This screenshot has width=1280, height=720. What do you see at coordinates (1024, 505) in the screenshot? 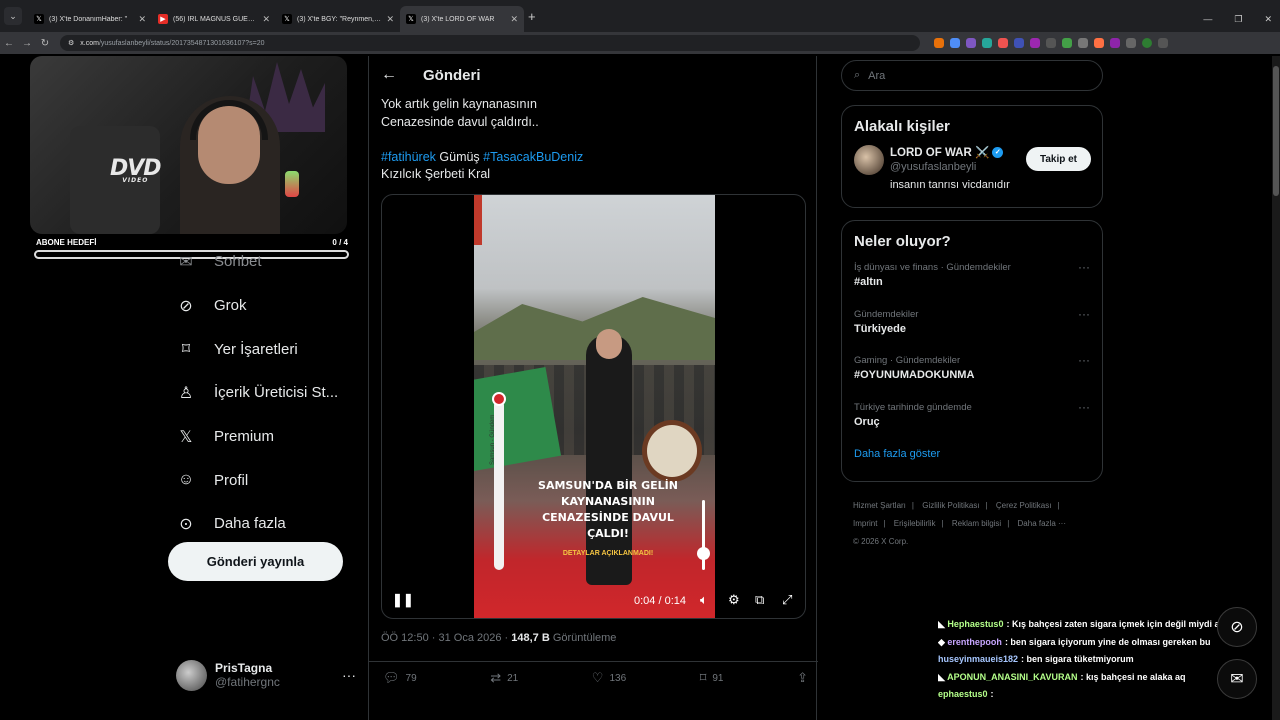
I see `footer-link: Çerez Politikası` at bounding box center [1024, 505].